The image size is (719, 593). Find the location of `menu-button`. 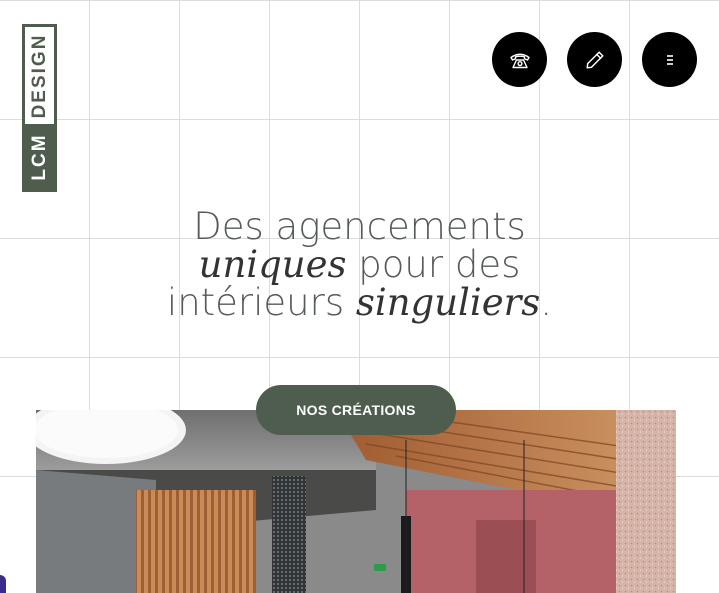

menu-button is located at coordinates (669, 59).